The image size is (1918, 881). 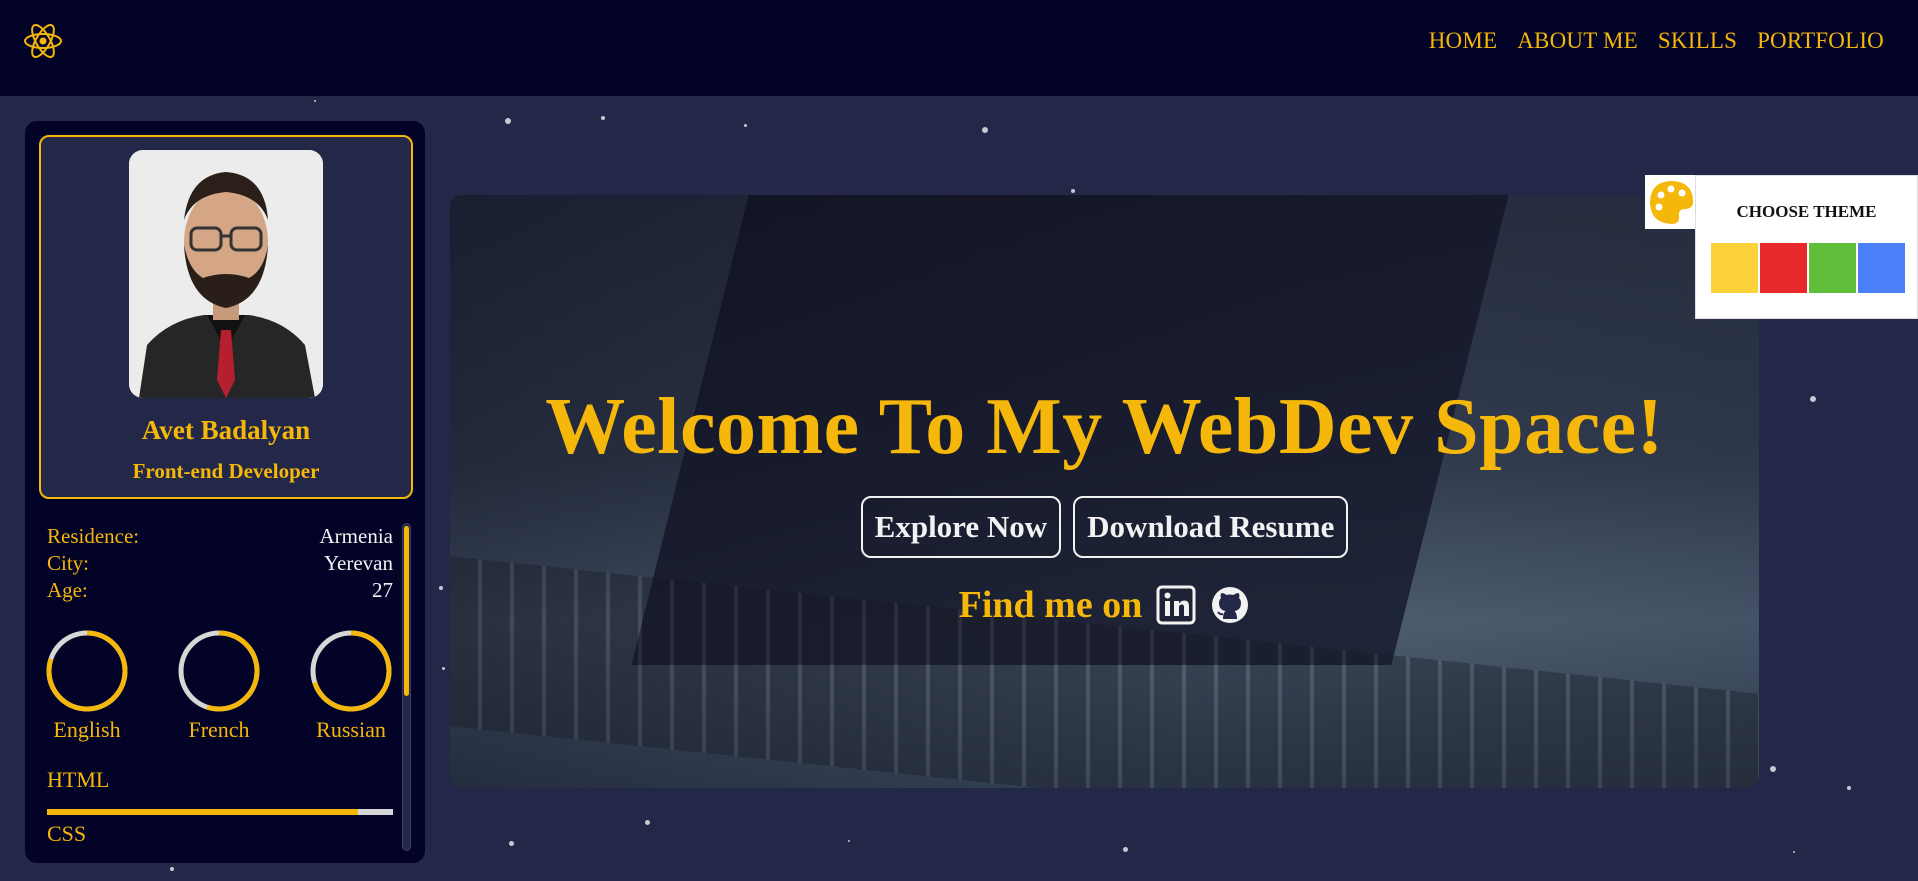 I want to click on info-value: Armenia, so click(x=356, y=536).